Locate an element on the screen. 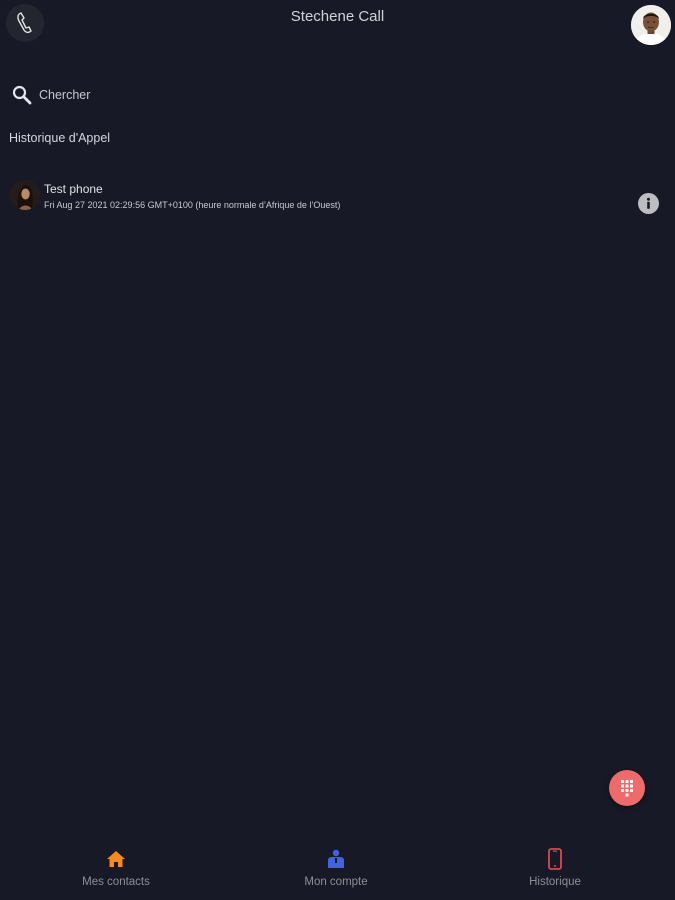 Image resolution: width=675 pixels, height=900 pixels. phone-history-icon is located at coordinates (555, 859).